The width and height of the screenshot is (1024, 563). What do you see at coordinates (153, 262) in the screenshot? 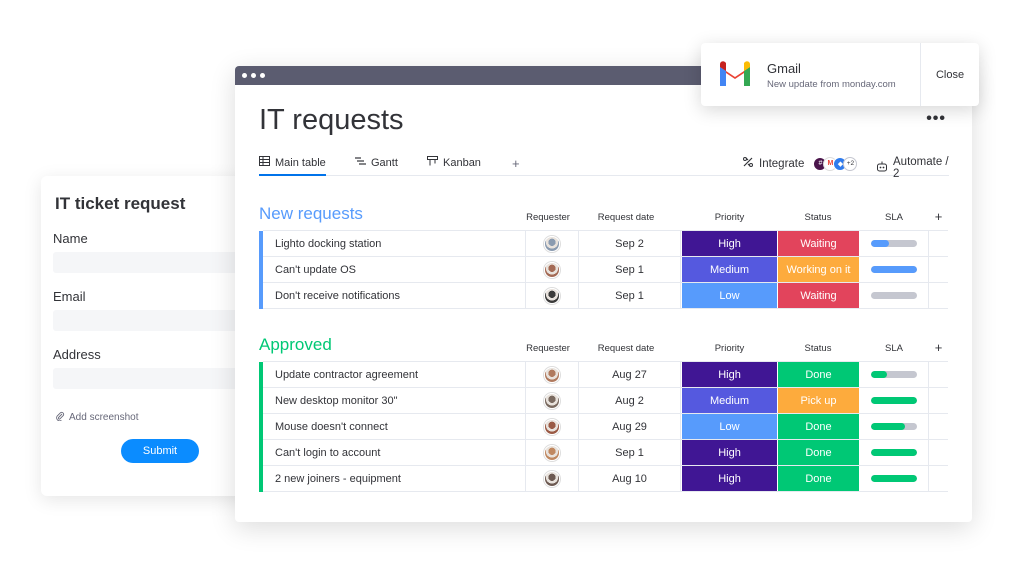
I see `name-field` at bounding box center [153, 262].